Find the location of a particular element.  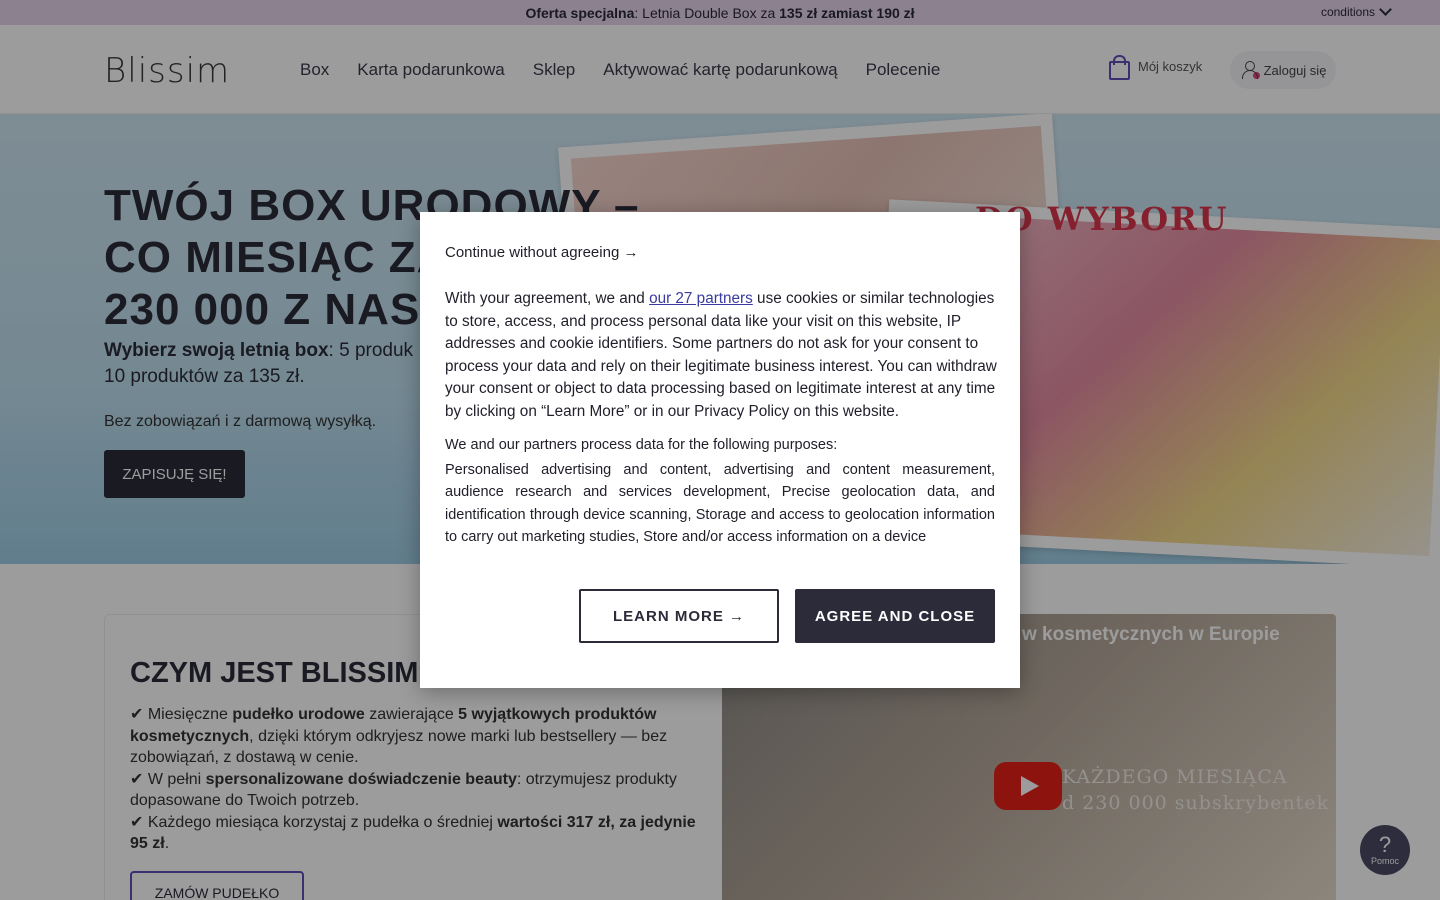

partners-link: our 27 partners is located at coordinates (701, 298).